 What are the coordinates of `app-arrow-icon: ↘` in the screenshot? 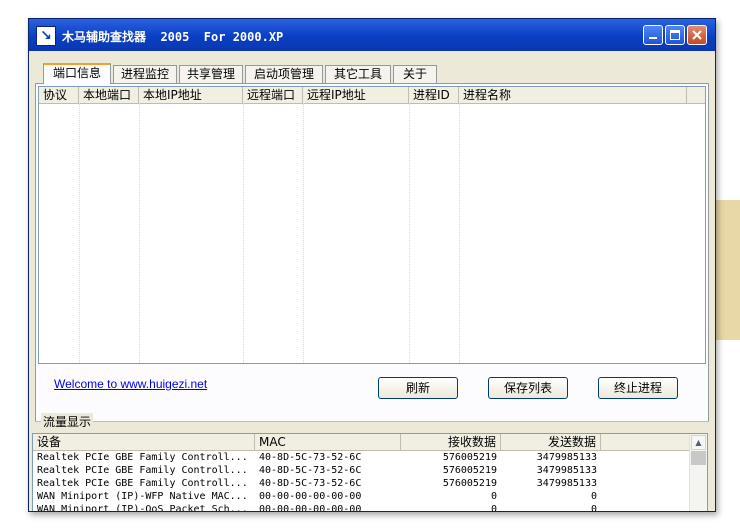 It's located at (46, 36).